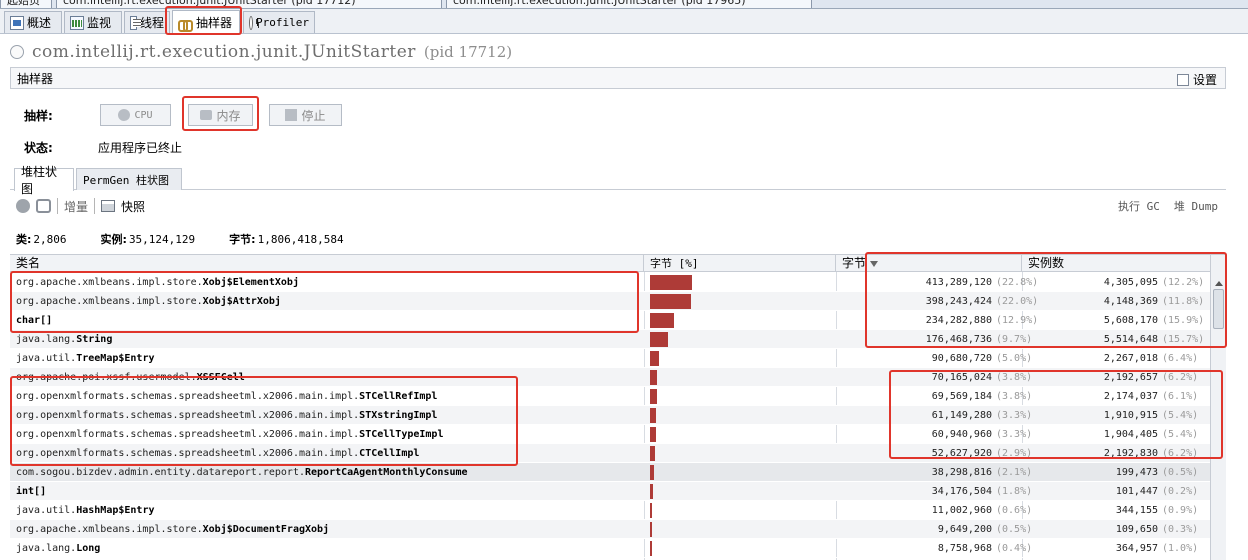 This screenshot has height=560, width=1248. Describe the element at coordinates (76, 206) in the screenshot. I see `delta-button: 增量` at that location.